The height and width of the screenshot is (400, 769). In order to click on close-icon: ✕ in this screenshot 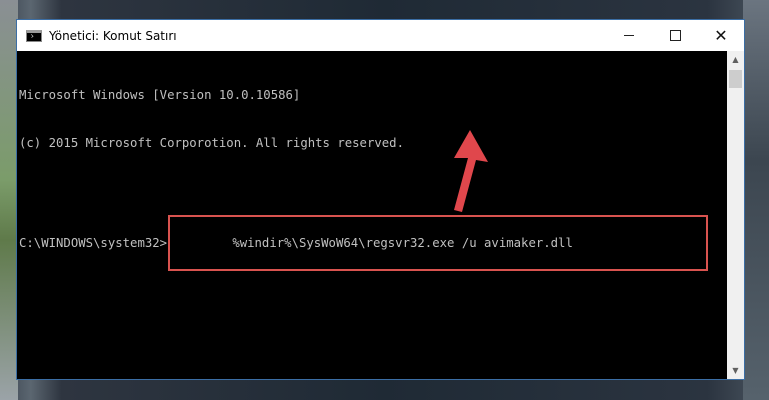, I will do `click(721, 35)`.